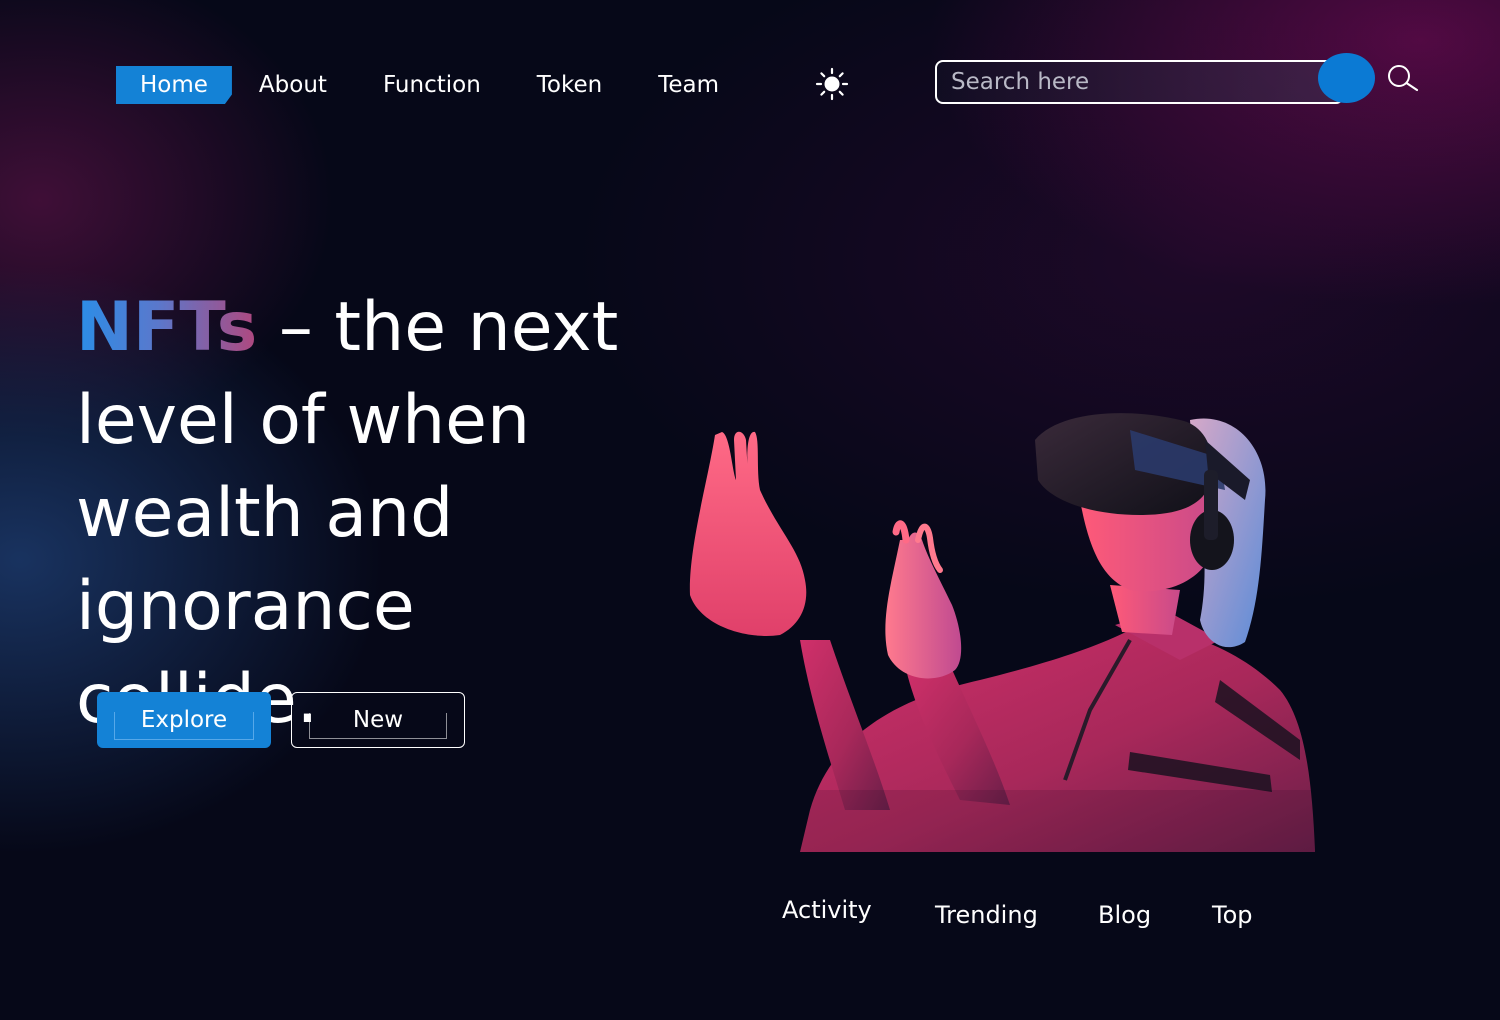 This screenshot has height=1020, width=1500. I want to click on nav-item-about: About, so click(293, 85).